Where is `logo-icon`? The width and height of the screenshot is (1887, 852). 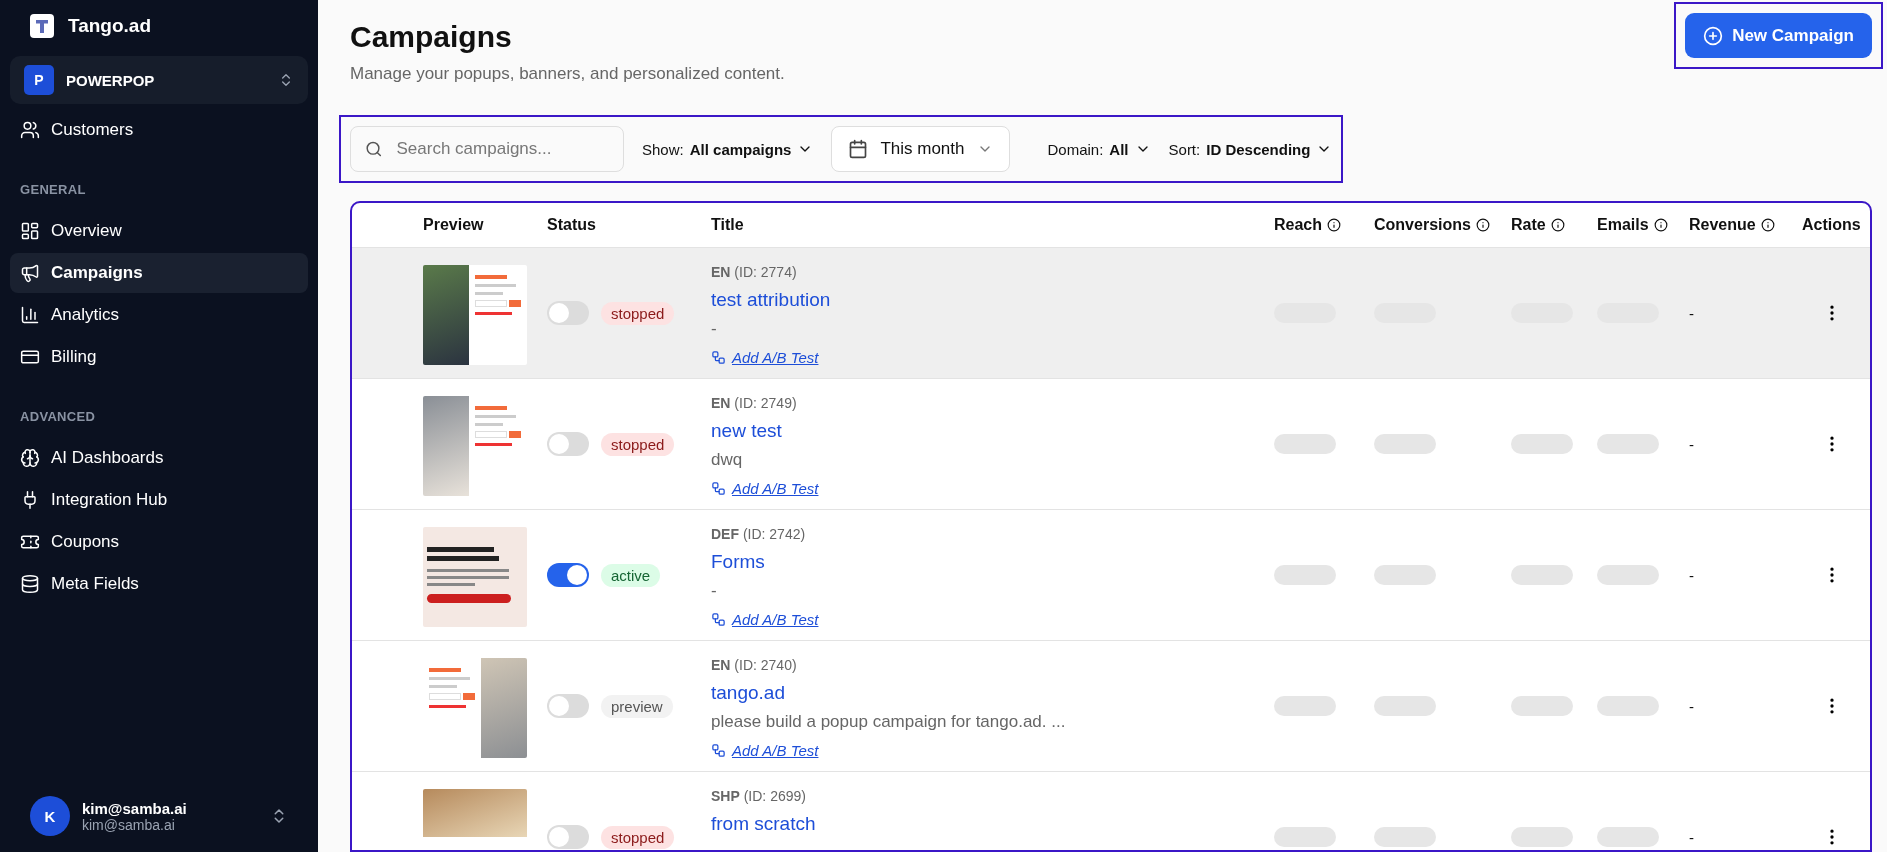
logo-icon is located at coordinates (42, 26).